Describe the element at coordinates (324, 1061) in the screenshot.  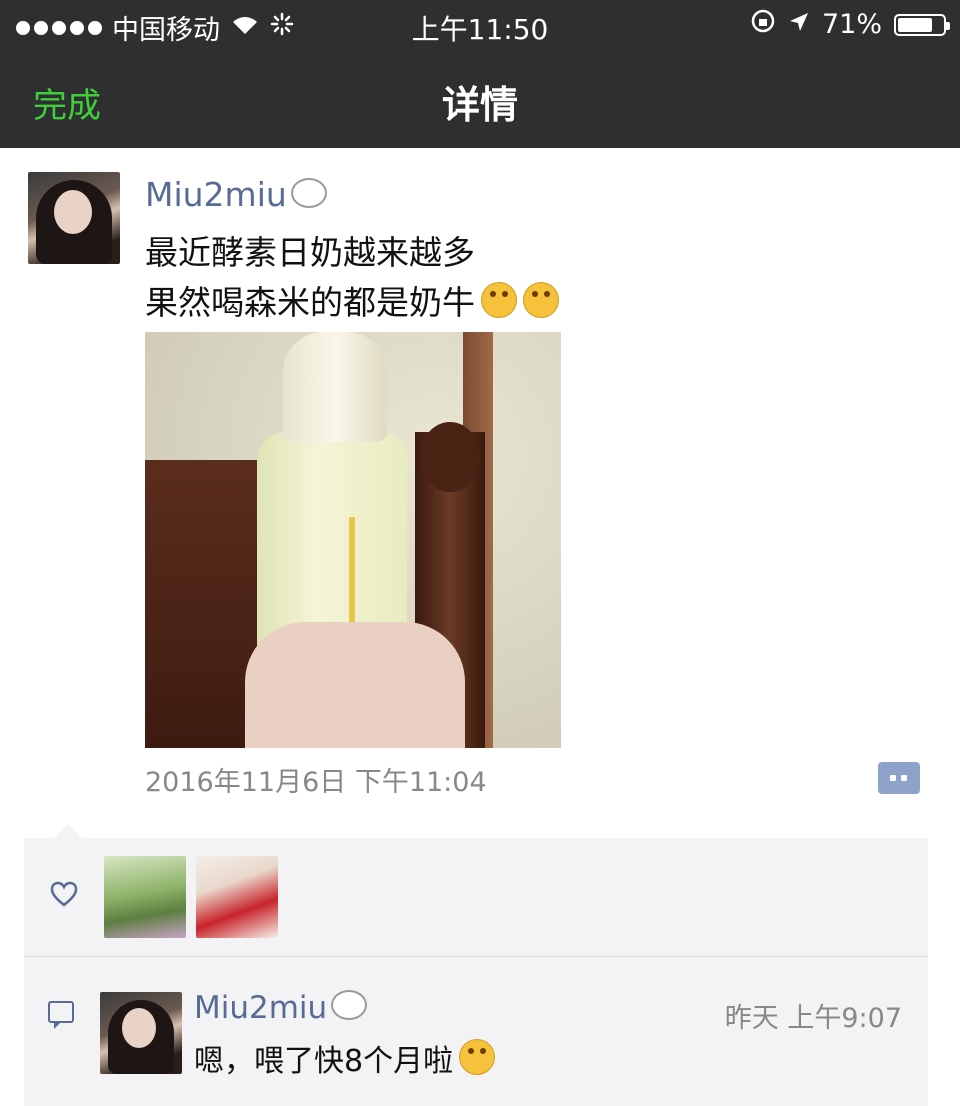
I see `comment-text-label: 嗯，喂了快8个月啦` at that location.